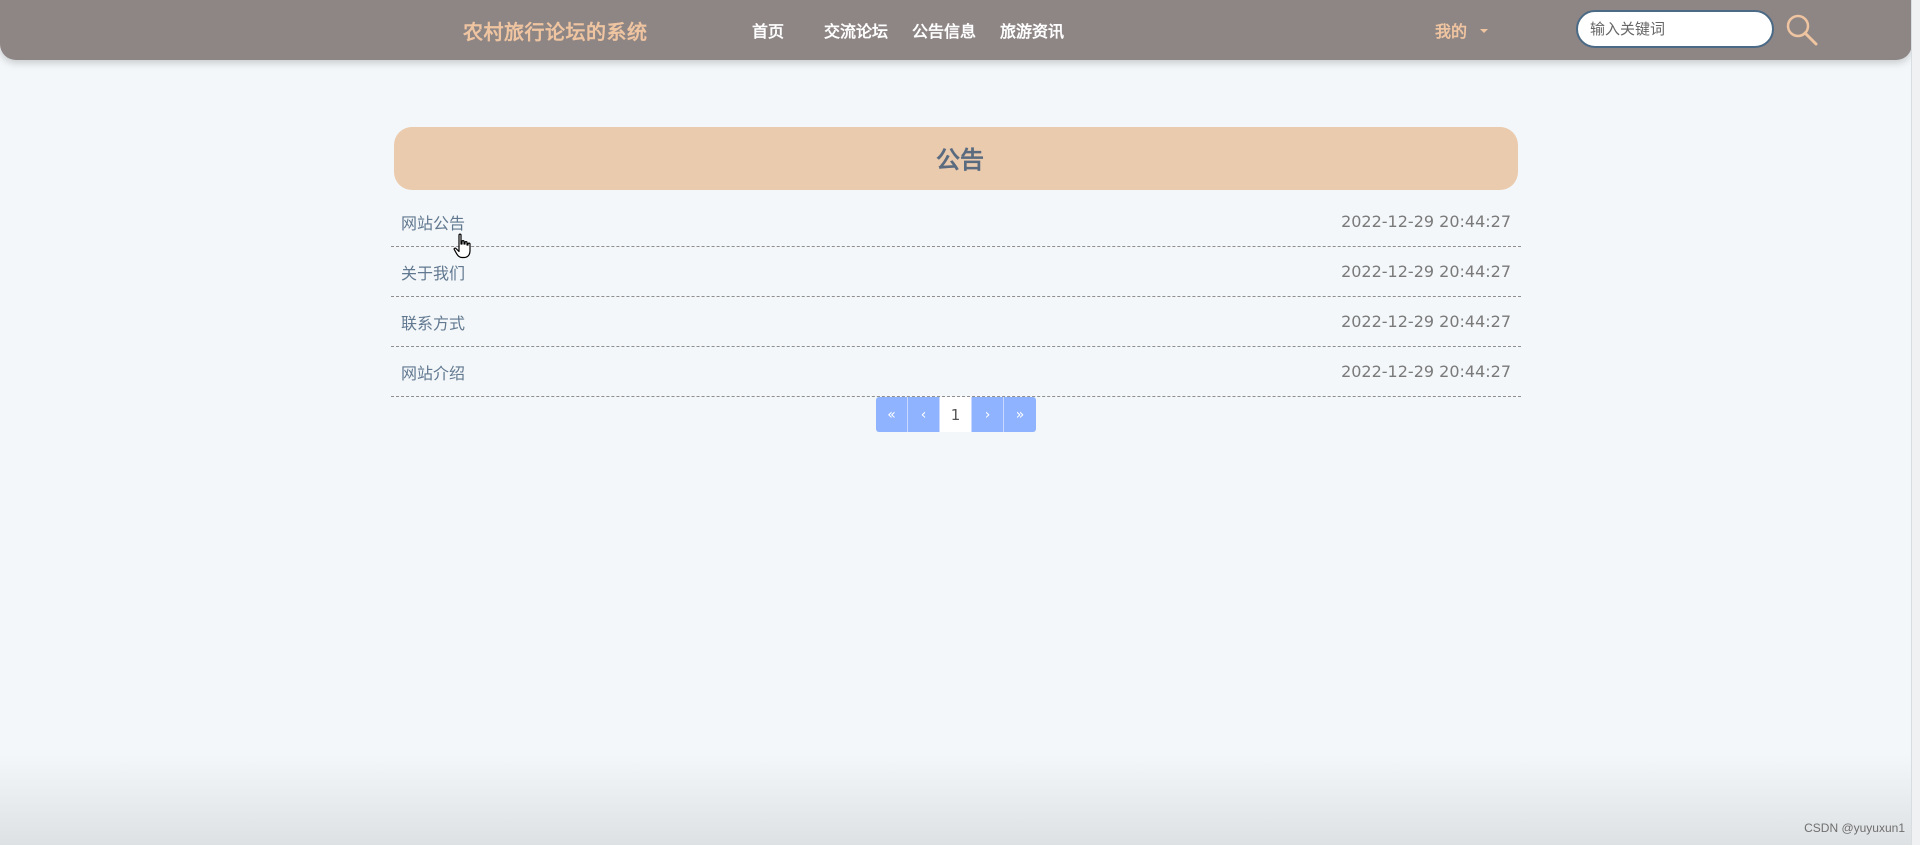 The image size is (1920, 845). Describe the element at coordinates (1032, 30) in the screenshot. I see `nav-travel-news: 旅游资讯` at that location.